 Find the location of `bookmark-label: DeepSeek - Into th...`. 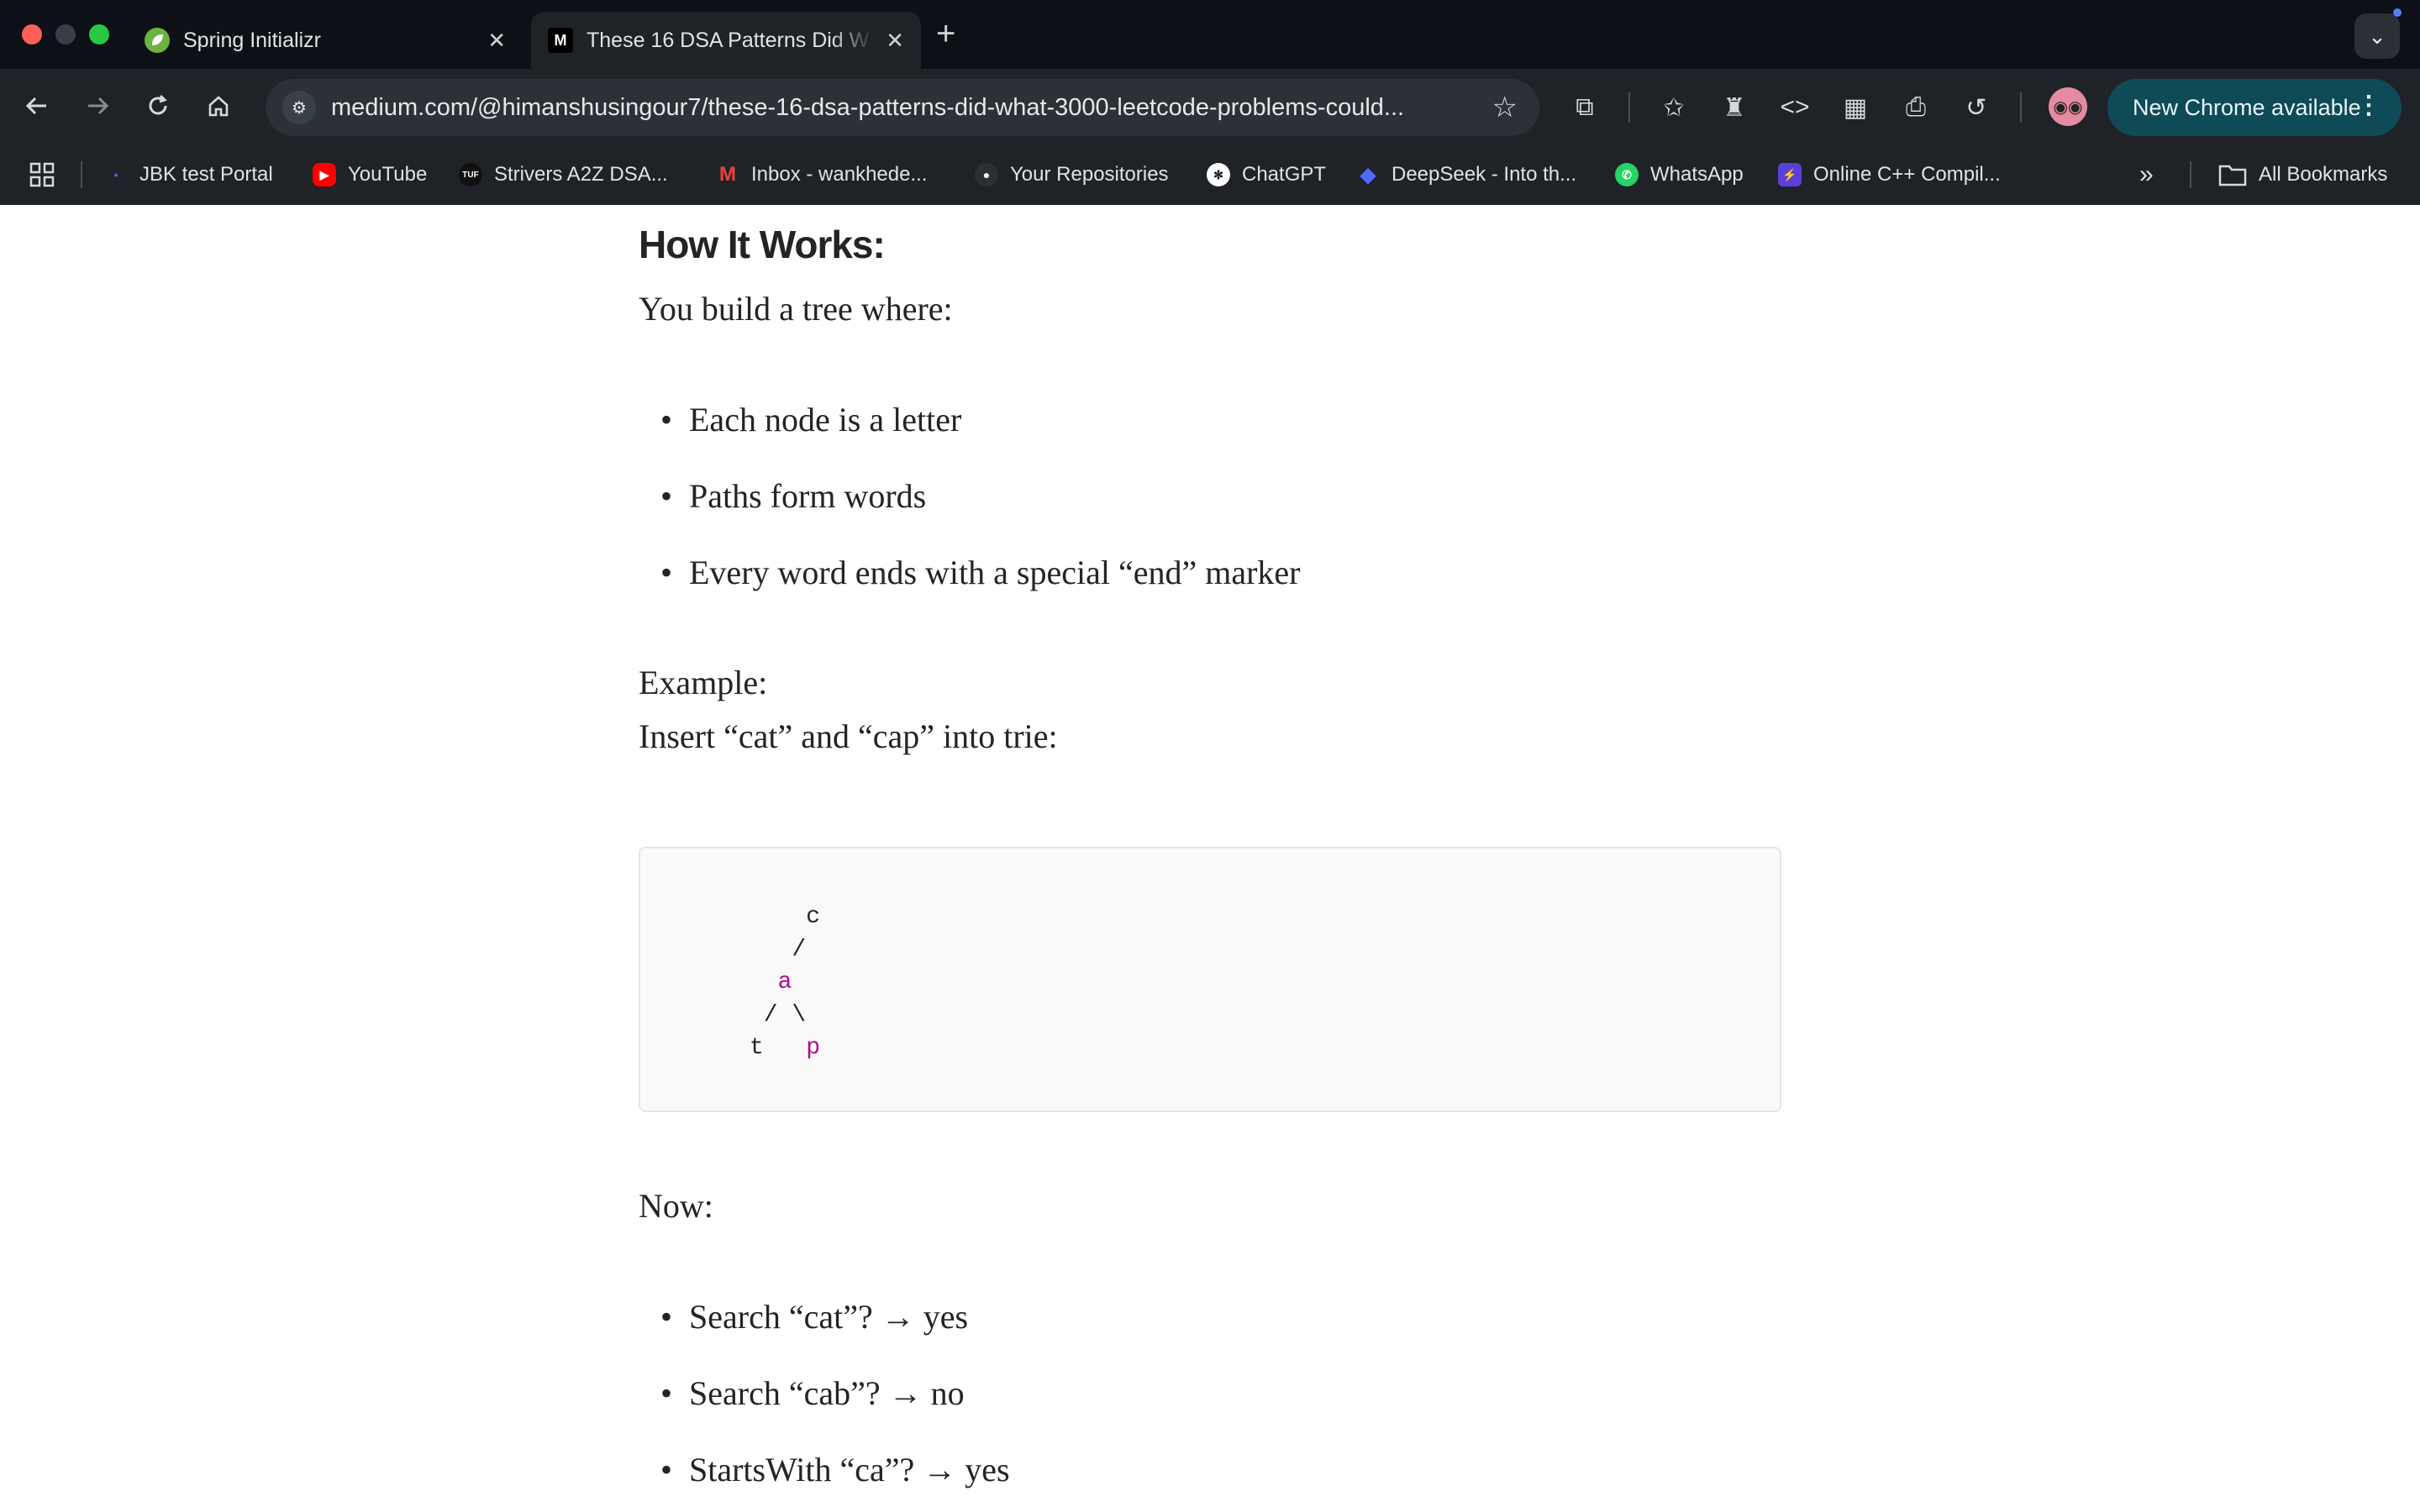

bookmark-label: DeepSeek - Into th... is located at coordinates (1484, 174).